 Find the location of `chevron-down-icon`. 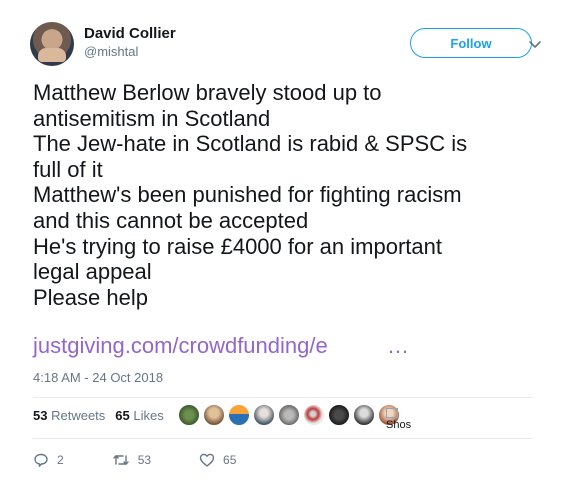

chevron-down-icon is located at coordinates (535, 44).